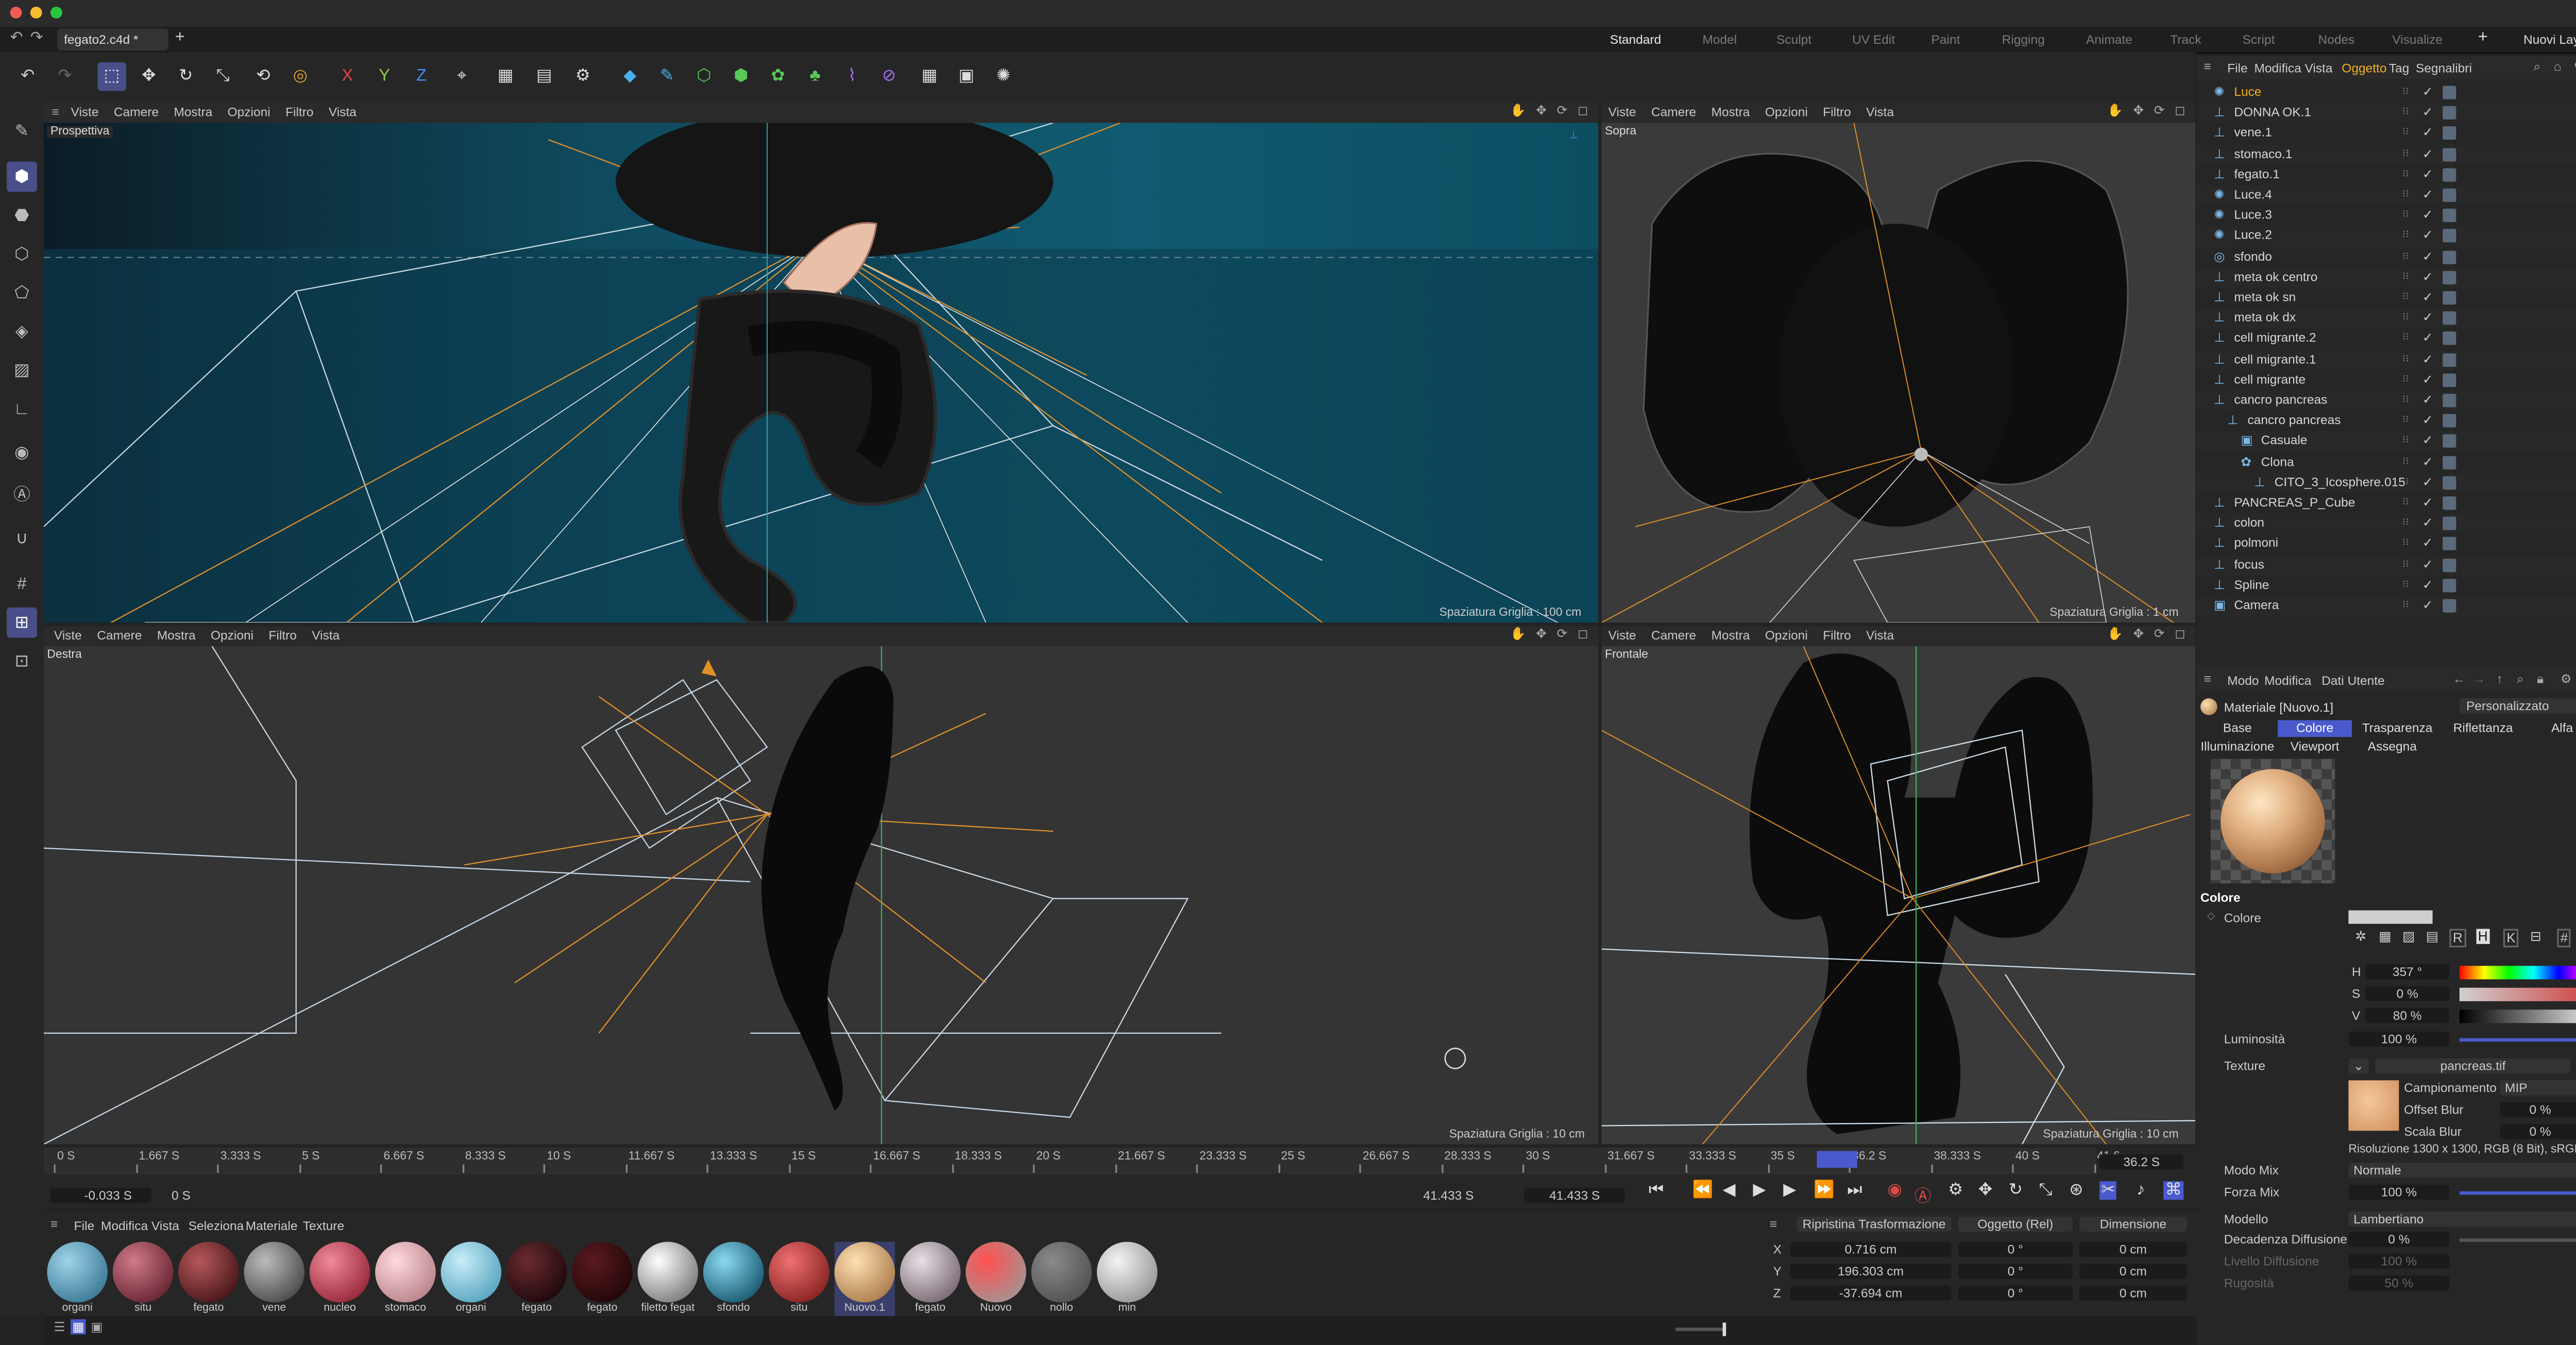 This screenshot has width=2576, height=1345. Describe the element at coordinates (1622, 636) in the screenshot. I see `front-menu-viste: Viste` at that location.